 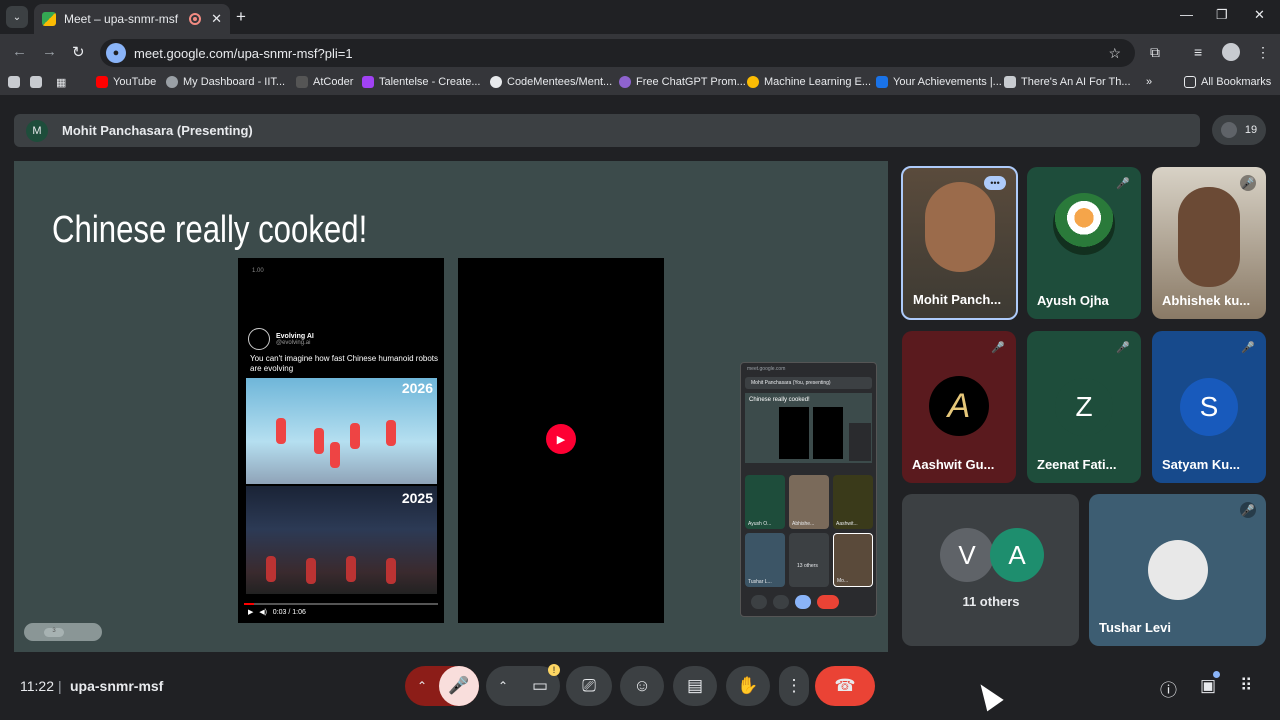 I want to click on participants-icon, so click(x=1228, y=130).